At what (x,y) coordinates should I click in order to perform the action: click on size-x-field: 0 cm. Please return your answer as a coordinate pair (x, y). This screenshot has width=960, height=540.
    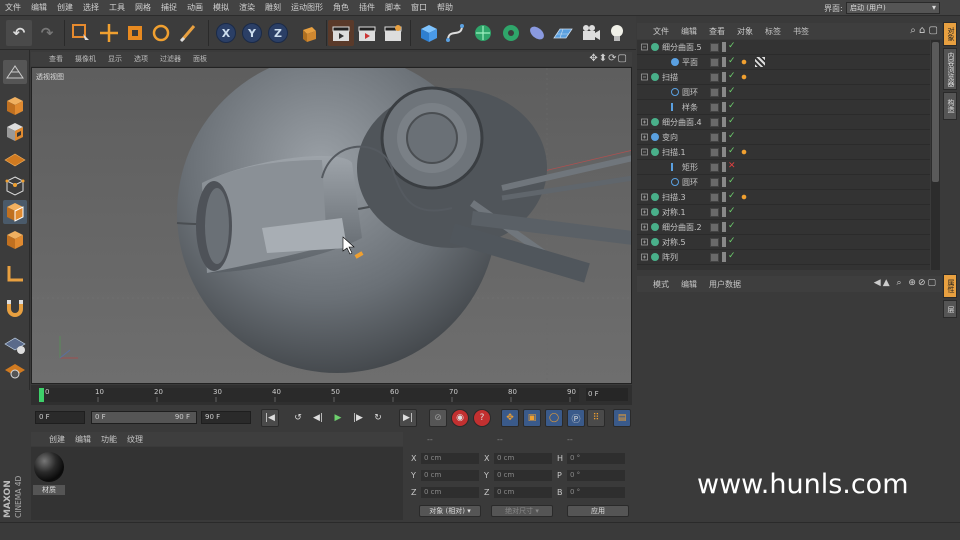
    Looking at the image, I should click on (523, 458).